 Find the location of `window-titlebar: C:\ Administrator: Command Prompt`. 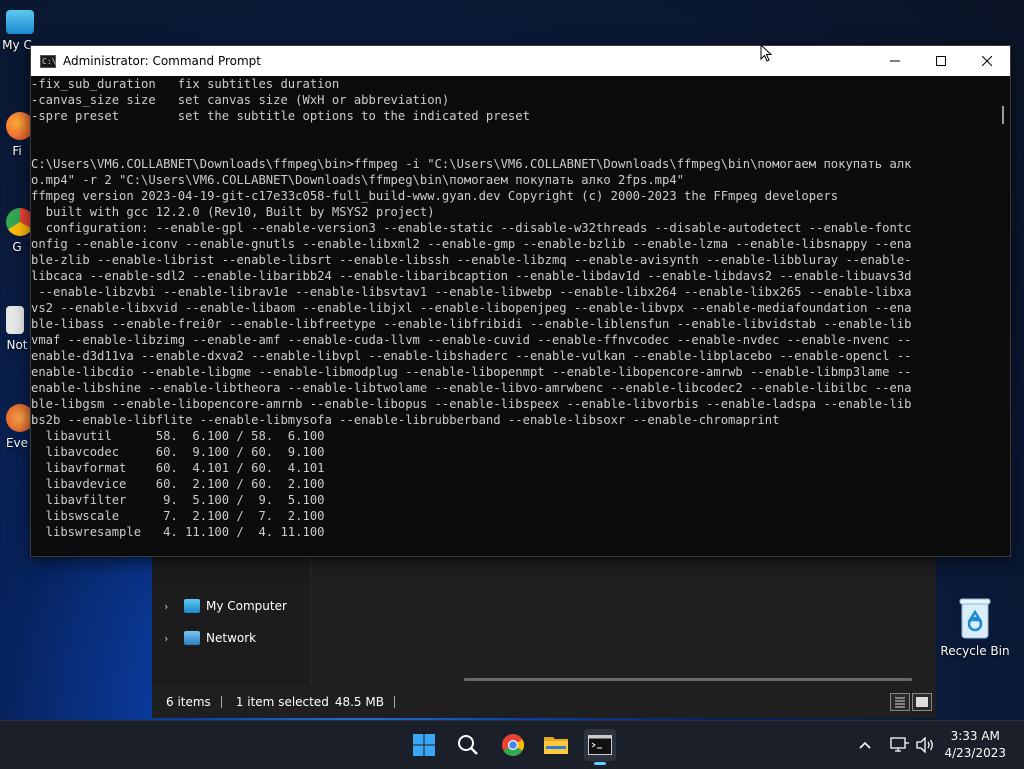

window-titlebar: C:\ Administrator: Command Prompt is located at coordinates (520, 61).